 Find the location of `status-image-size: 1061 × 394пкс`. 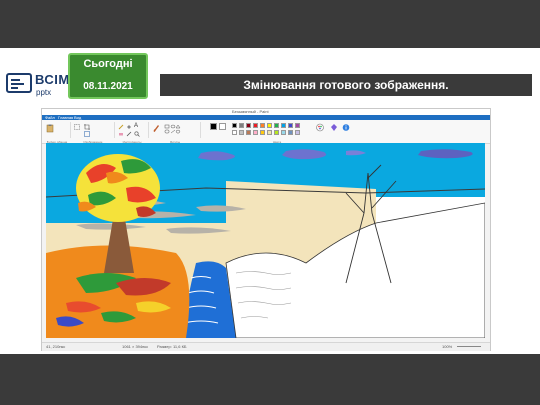

status-image-size: 1061 × 394пкс is located at coordinates (135, 346).